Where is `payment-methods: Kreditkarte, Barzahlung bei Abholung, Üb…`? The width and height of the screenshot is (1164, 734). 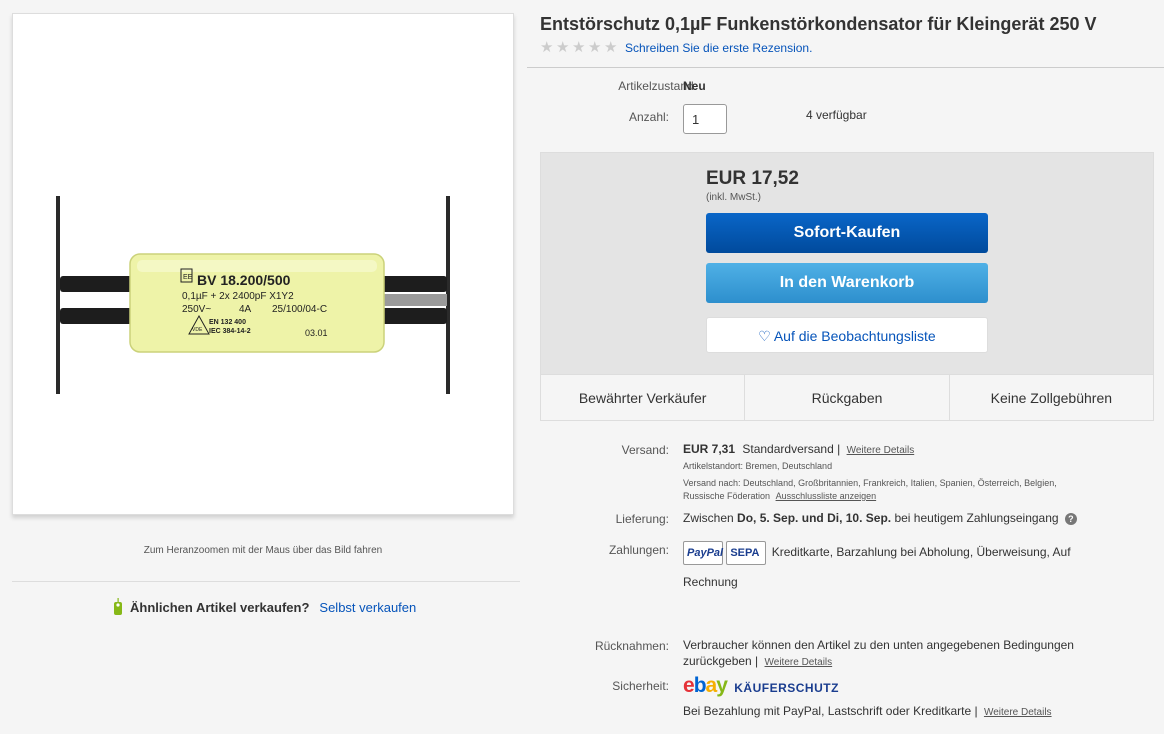
payment-methods: Kreditkarte, Barzahlung bei Abholung, Üb… is located at coordinates (921, 552).